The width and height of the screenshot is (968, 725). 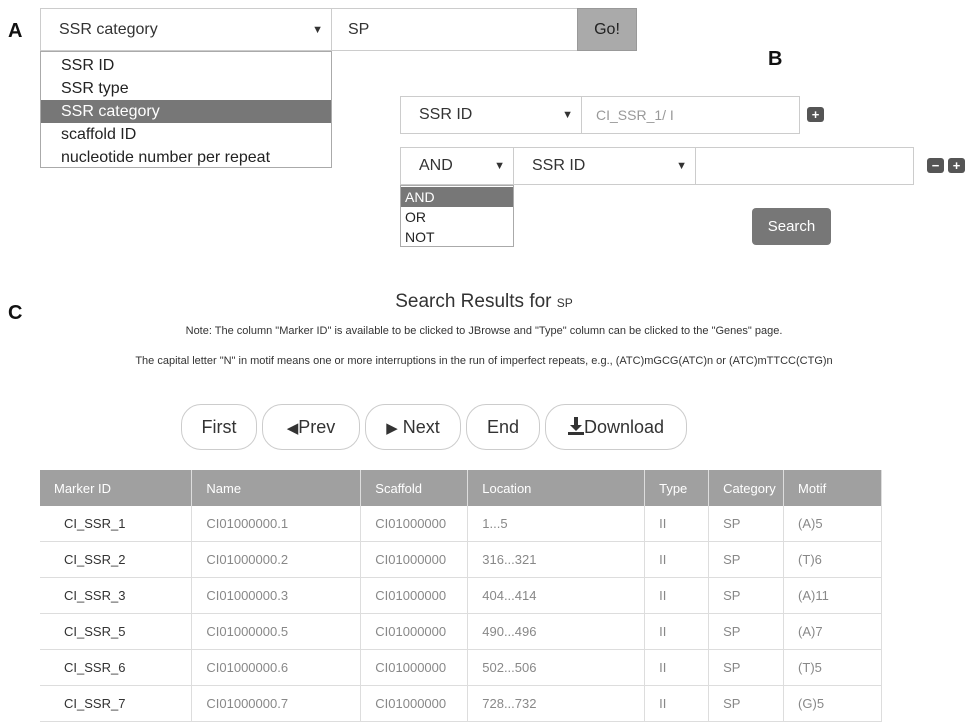 I want to click on column-header: Location, so click(x=556, y=488).